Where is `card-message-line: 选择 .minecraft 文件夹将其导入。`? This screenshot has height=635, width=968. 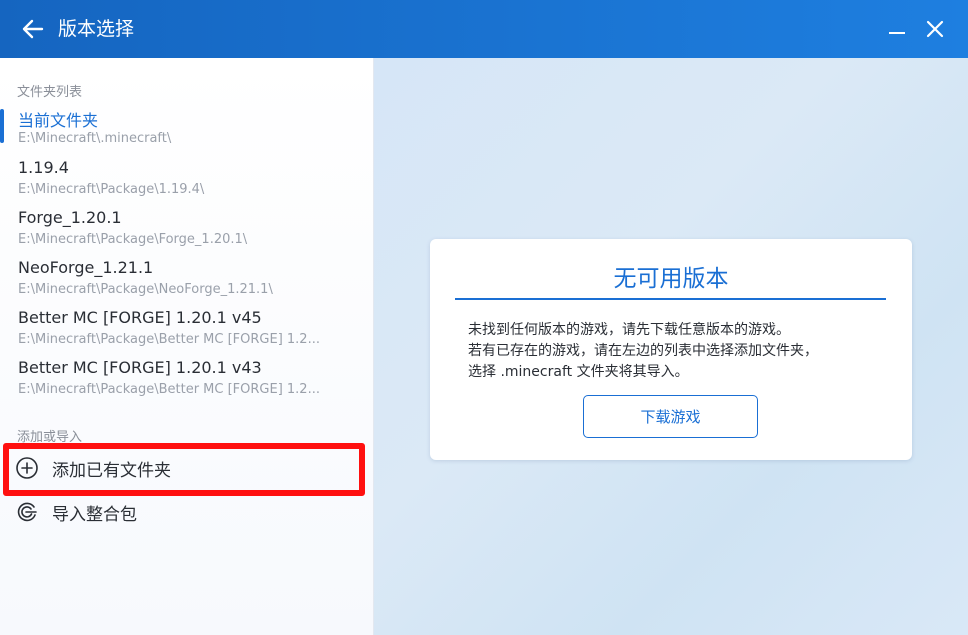
card-message-line: 选择 .minecraft 文件夹将其导入。 is located at coordinates (578, 372).